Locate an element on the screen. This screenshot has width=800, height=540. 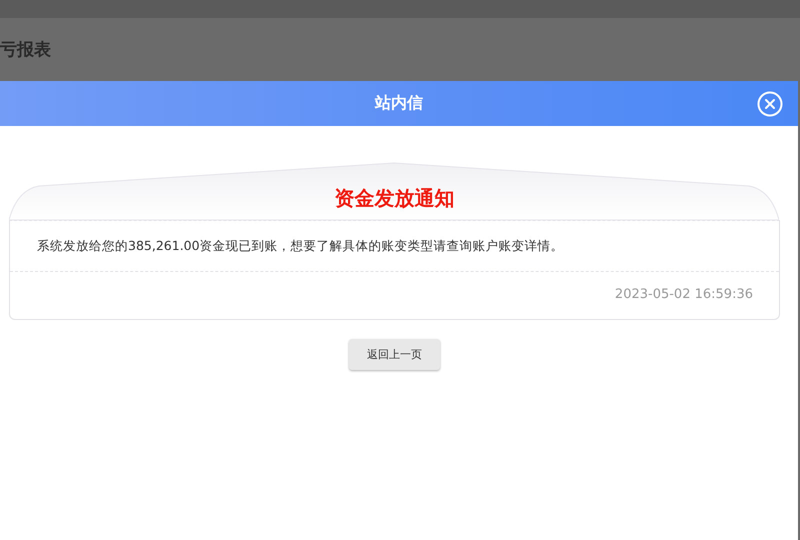
page-title: 亏报表 is located at coordinates (25, 50).